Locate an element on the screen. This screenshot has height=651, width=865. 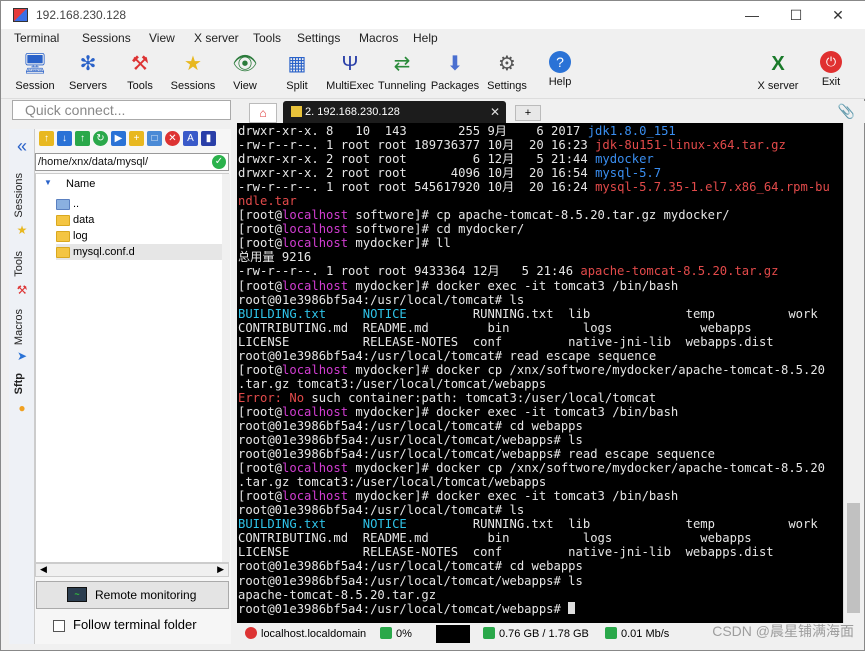
memory-icon is located at coordinates (489, 633).